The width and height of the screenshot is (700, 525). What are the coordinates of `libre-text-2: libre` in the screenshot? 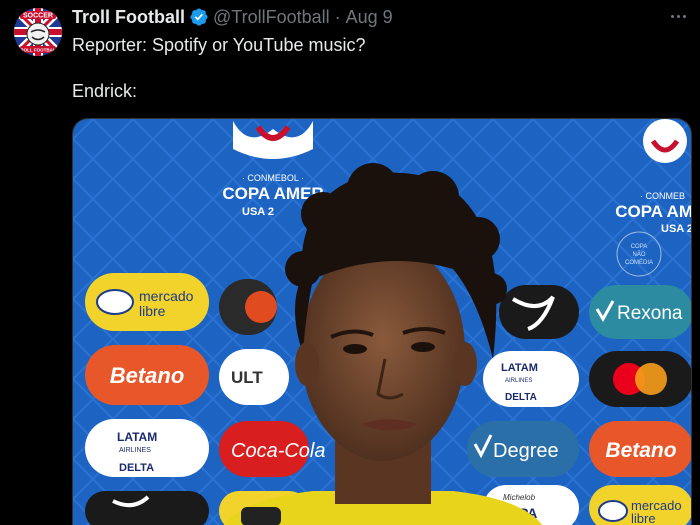 It's located at (643, 518).